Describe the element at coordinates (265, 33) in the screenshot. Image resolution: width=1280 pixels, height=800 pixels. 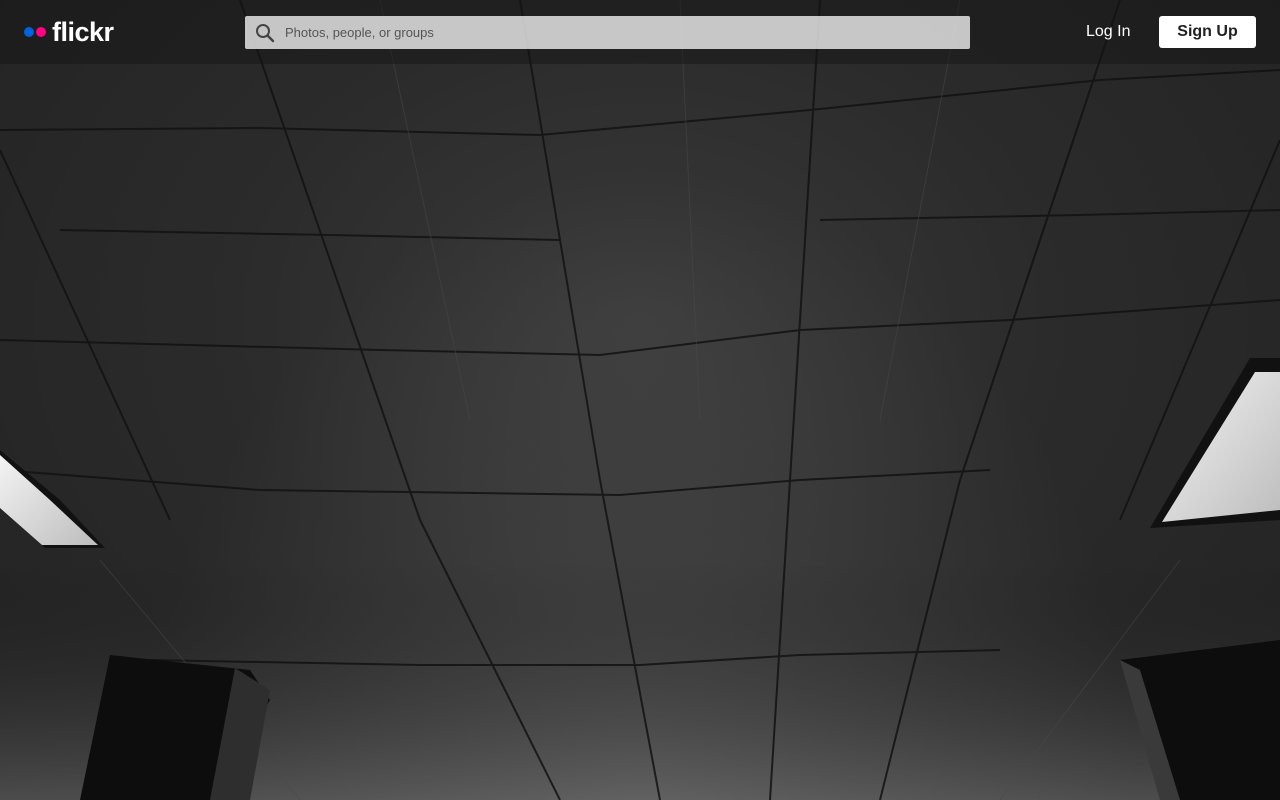
I see `search-icon` at that location.